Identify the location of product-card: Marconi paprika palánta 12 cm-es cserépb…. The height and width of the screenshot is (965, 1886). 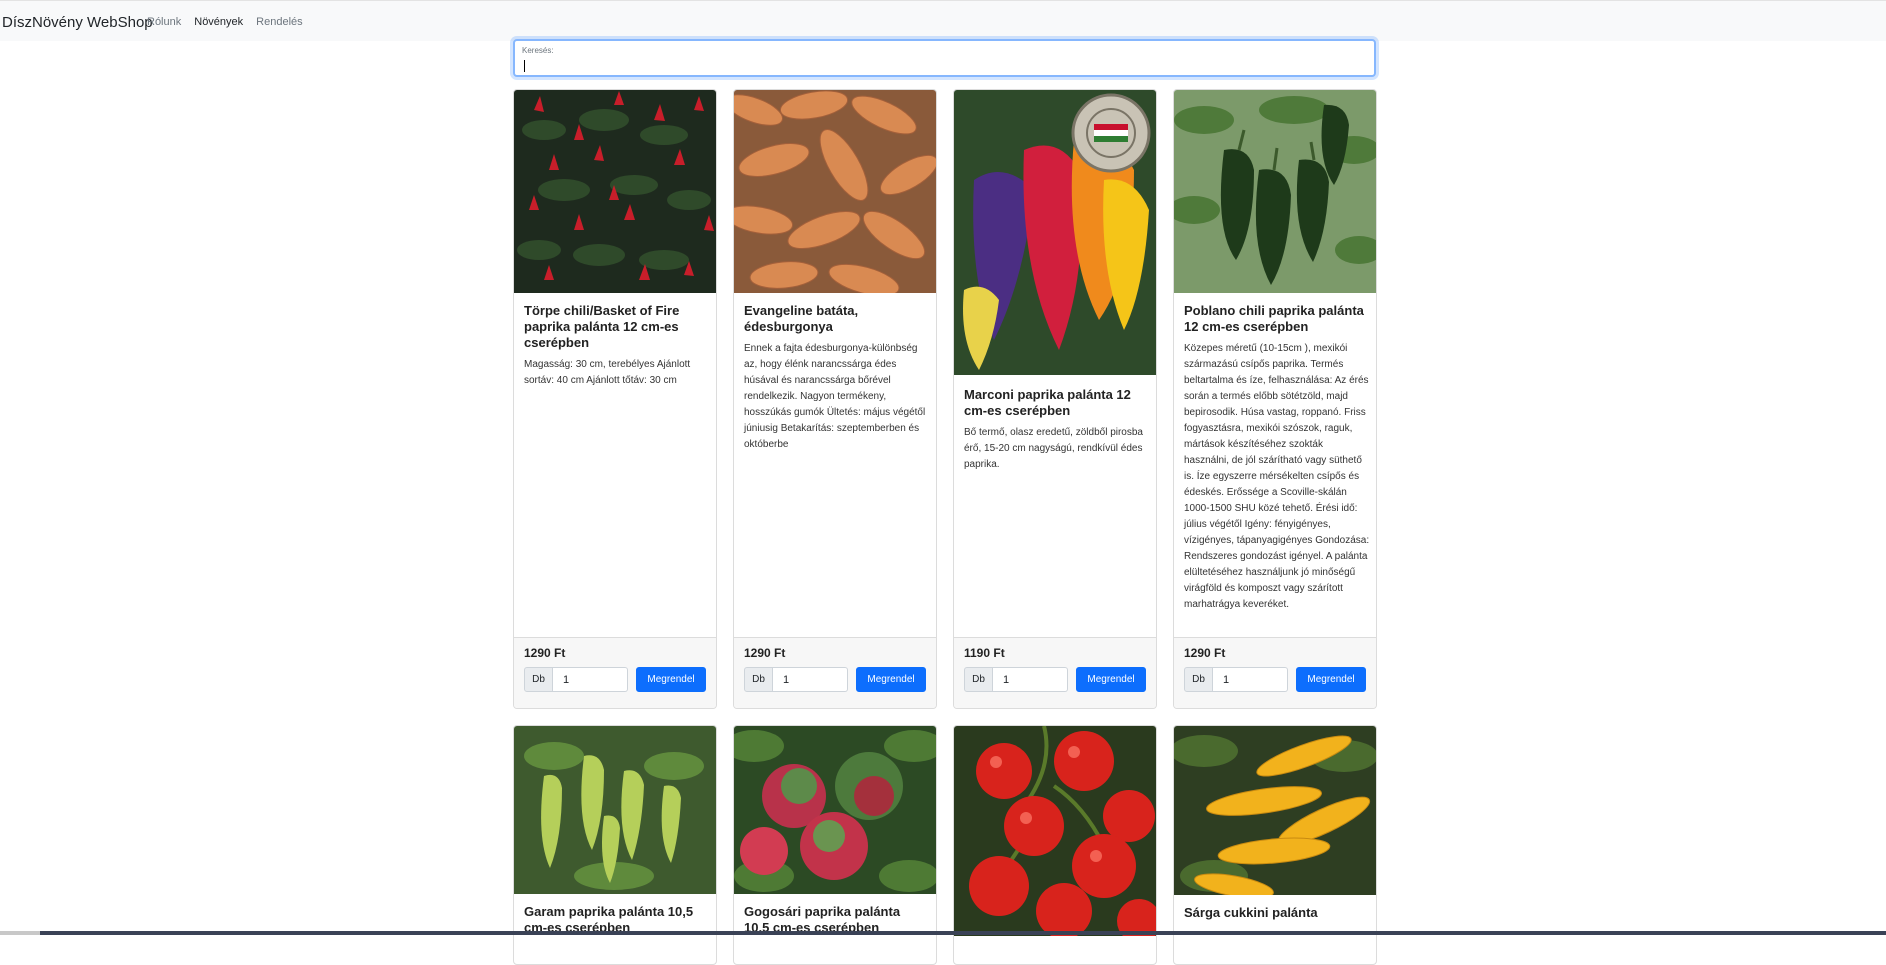
(1055, 399).